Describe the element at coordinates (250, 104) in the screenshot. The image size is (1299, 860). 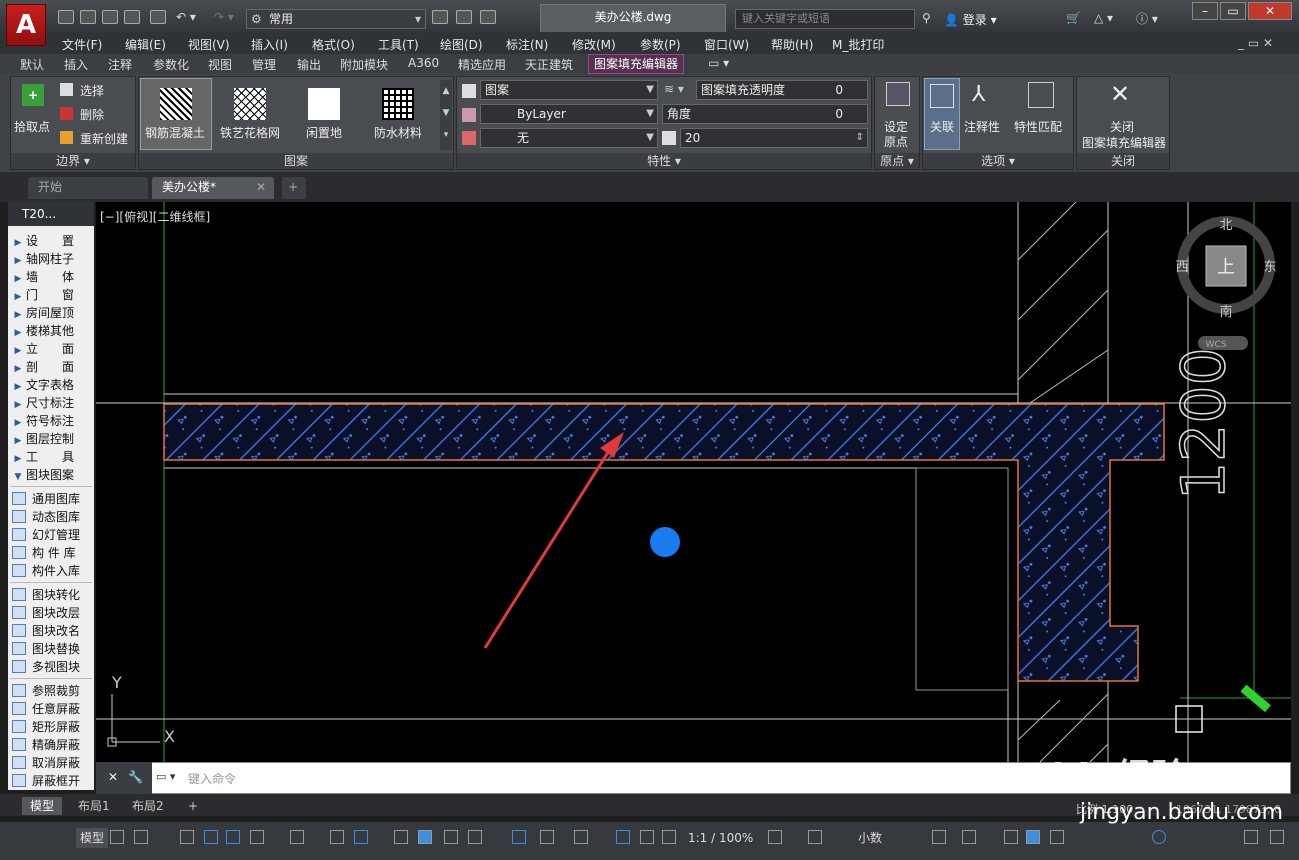
I see `pattern-grid-icon` at that location.